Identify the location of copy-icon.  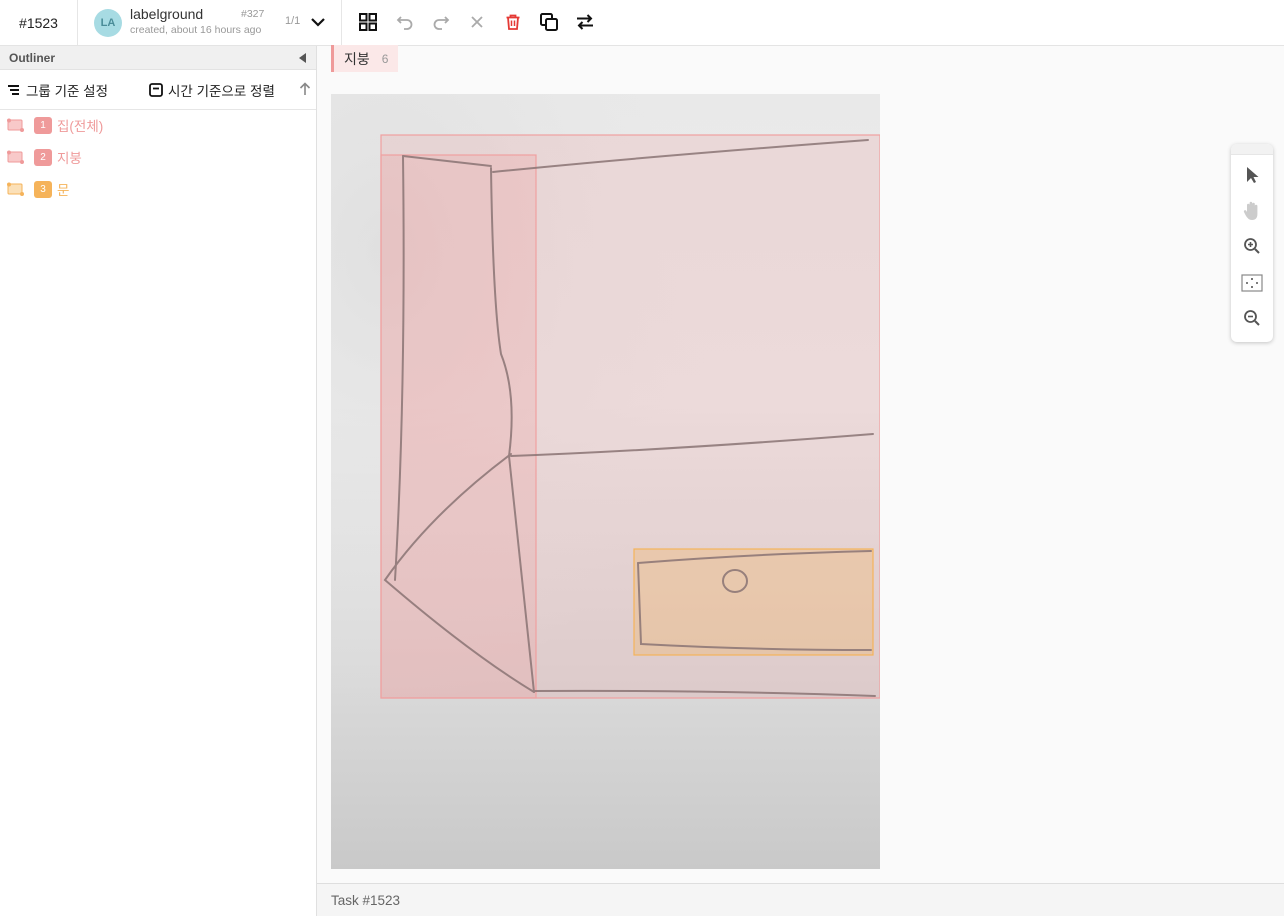
(549, 22).